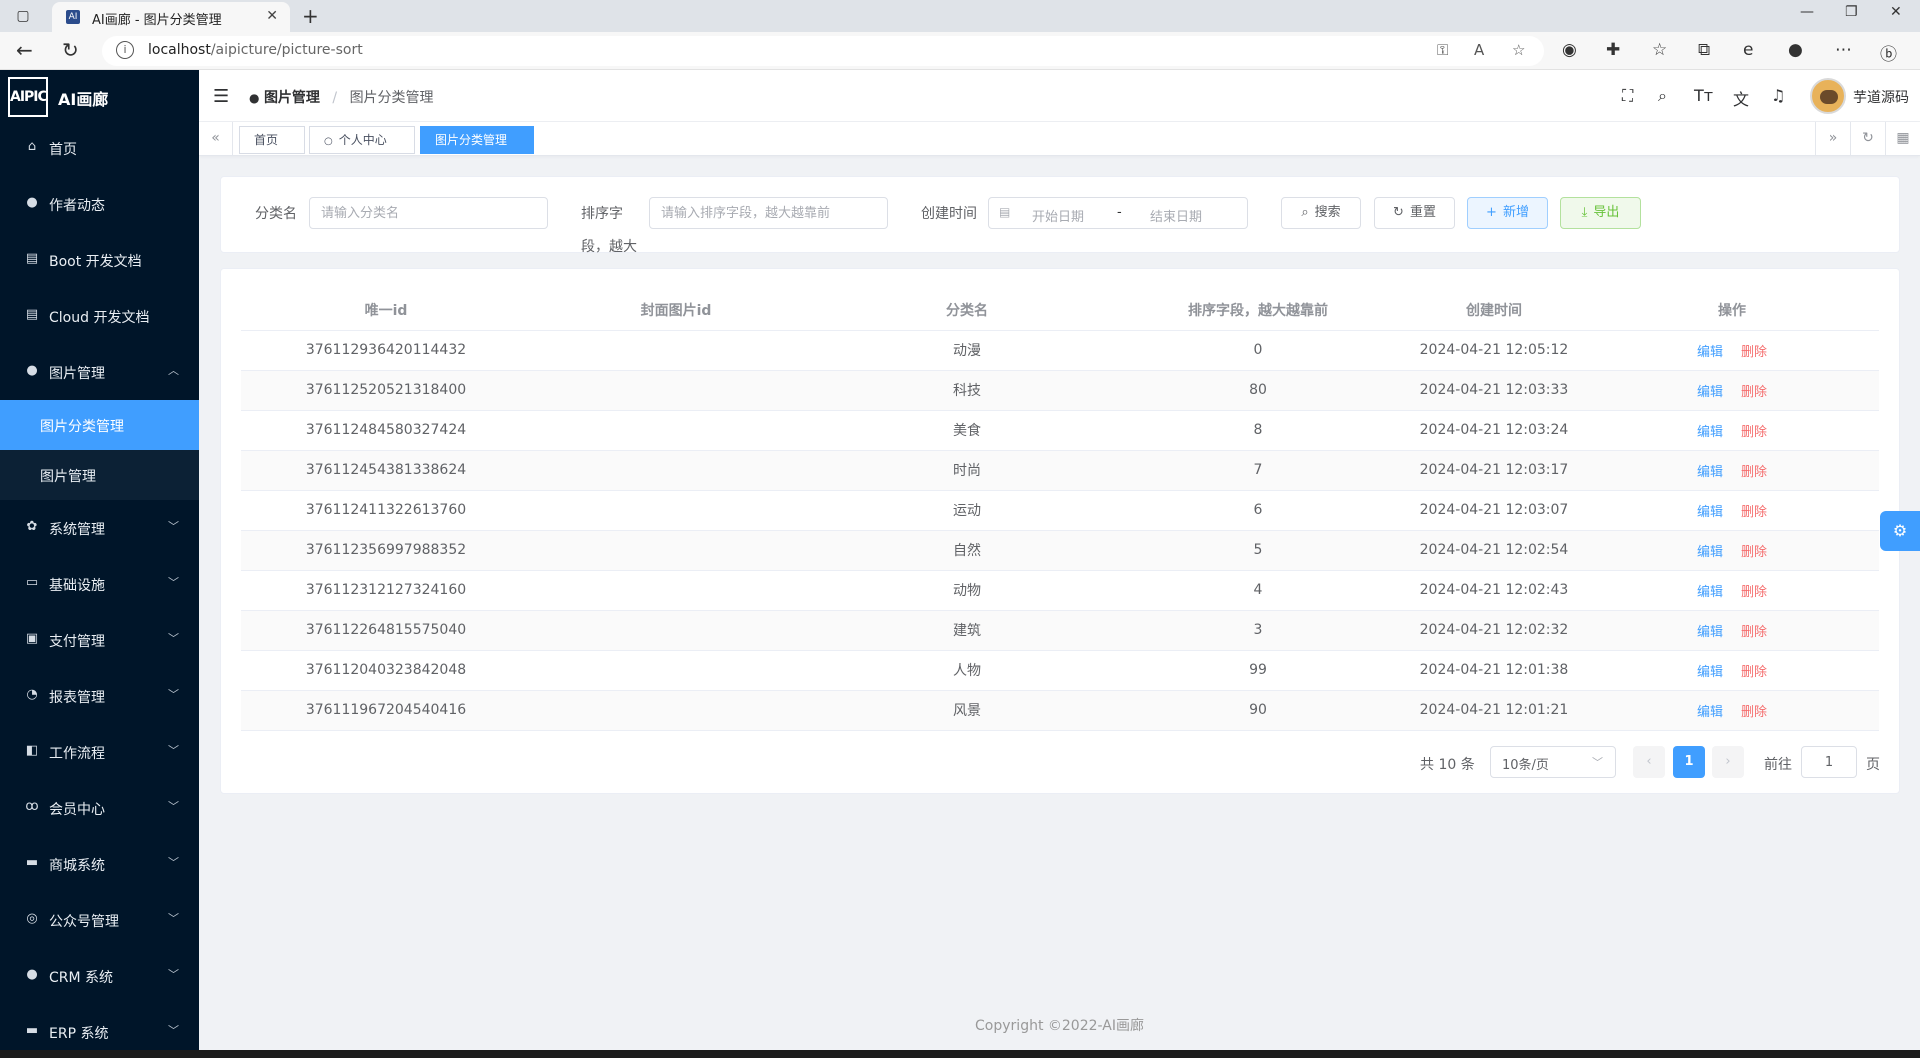 Image resolution: width=1920 pixels, height=1058 pixels. What do you see at coordinates (1613, 50) in the screenshot?
I see `extensions-icon: ✚` at bounding box center [1613, 50].